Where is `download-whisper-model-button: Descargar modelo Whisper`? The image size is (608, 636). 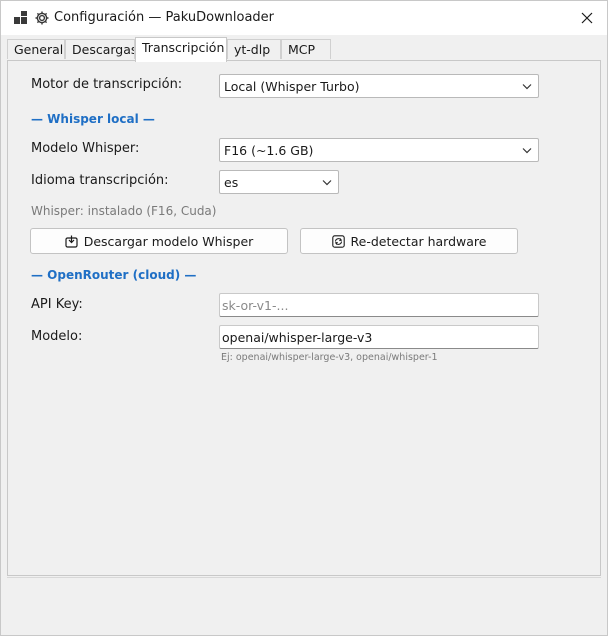 download-whisper-model-button: Descargar modelo Whisper is located at coordinates (159, 241).